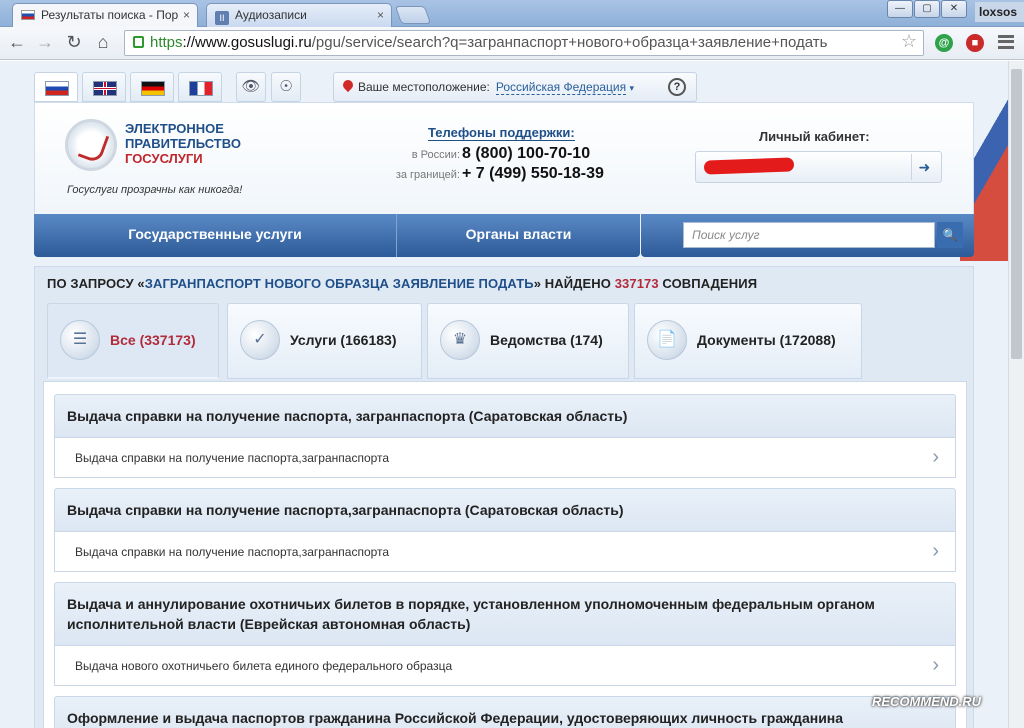  What do you see at coordinates (546, 340) in the screenshot?
I see `tab-label: Ведомства (174)` at bounding box center [546, 340].